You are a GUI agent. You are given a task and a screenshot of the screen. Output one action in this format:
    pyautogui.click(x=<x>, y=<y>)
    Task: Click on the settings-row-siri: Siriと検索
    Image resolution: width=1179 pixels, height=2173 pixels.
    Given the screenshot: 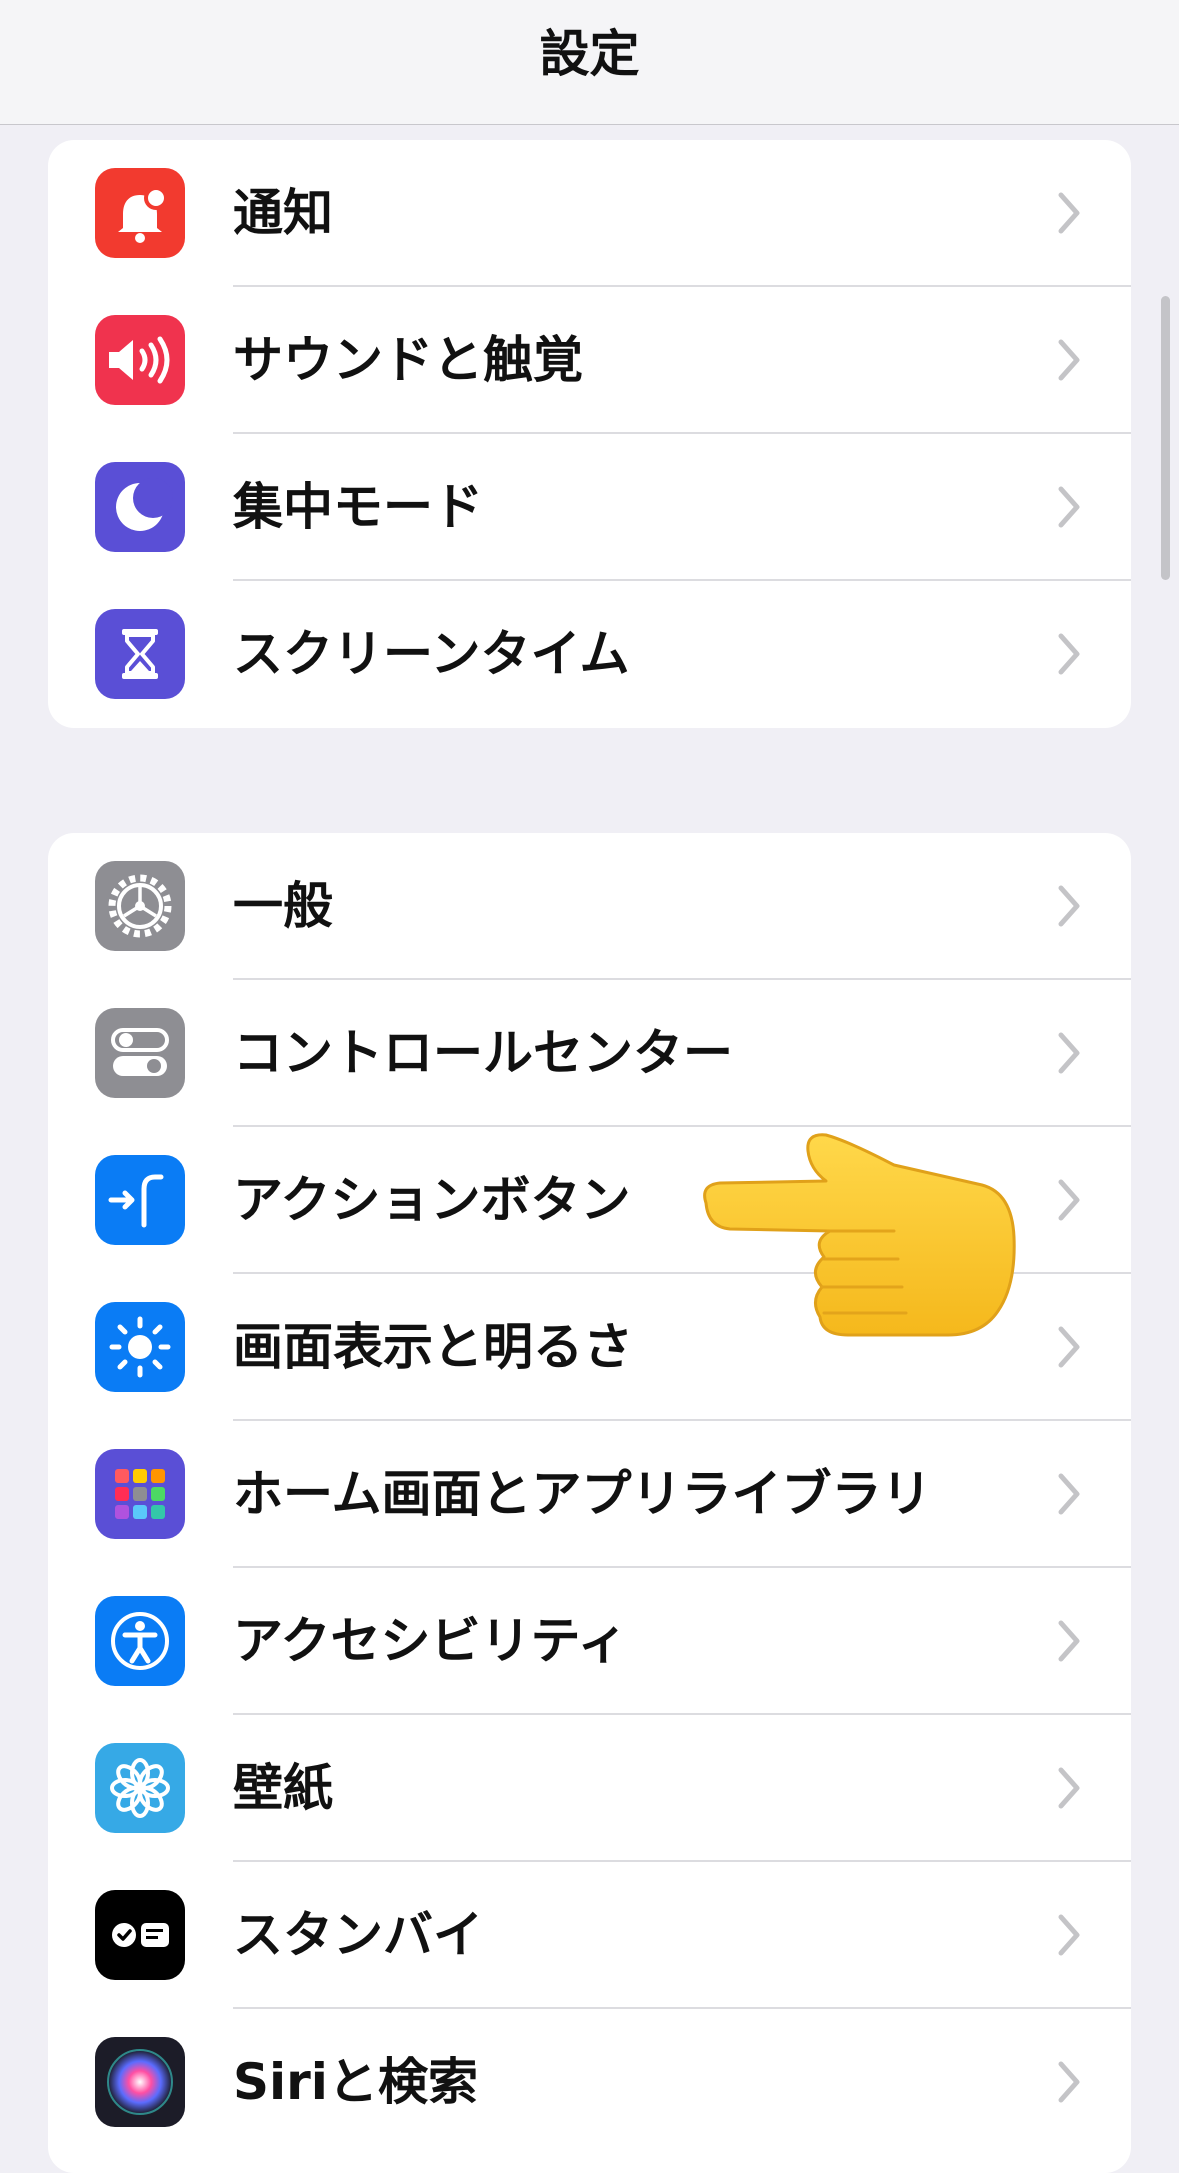 What is the action you would take?
    pyautogui.click(x=589, y=2082)
    